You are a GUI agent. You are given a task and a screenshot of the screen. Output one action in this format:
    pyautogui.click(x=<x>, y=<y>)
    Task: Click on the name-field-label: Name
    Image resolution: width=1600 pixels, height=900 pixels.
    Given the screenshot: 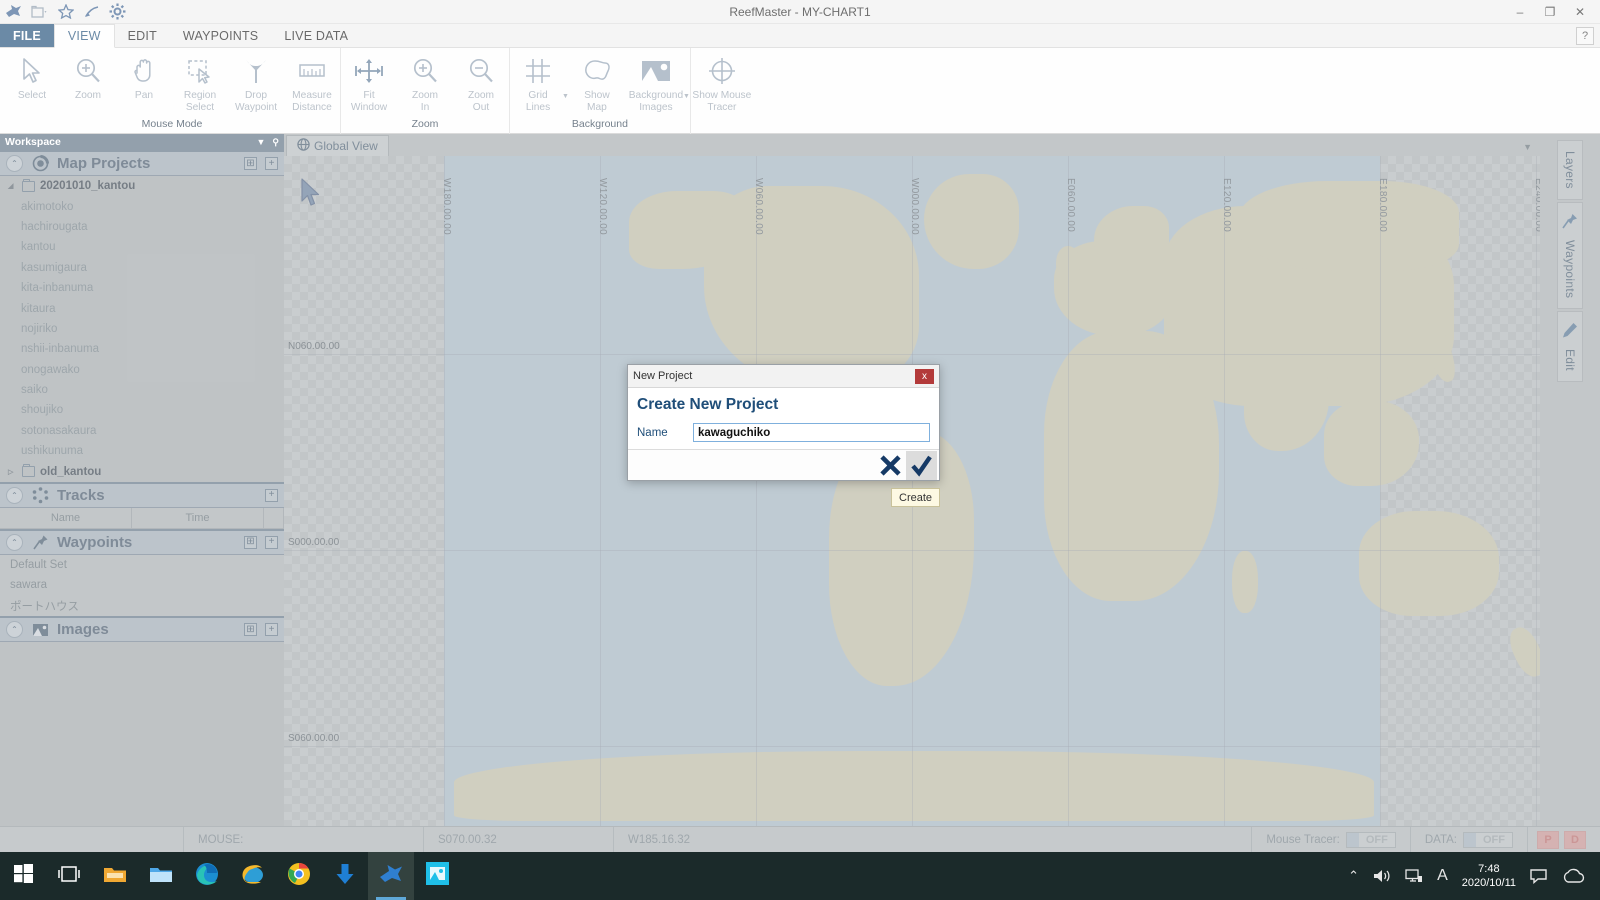 What is the action you would take?
    pyautogui.click(x=652, y=432)
    